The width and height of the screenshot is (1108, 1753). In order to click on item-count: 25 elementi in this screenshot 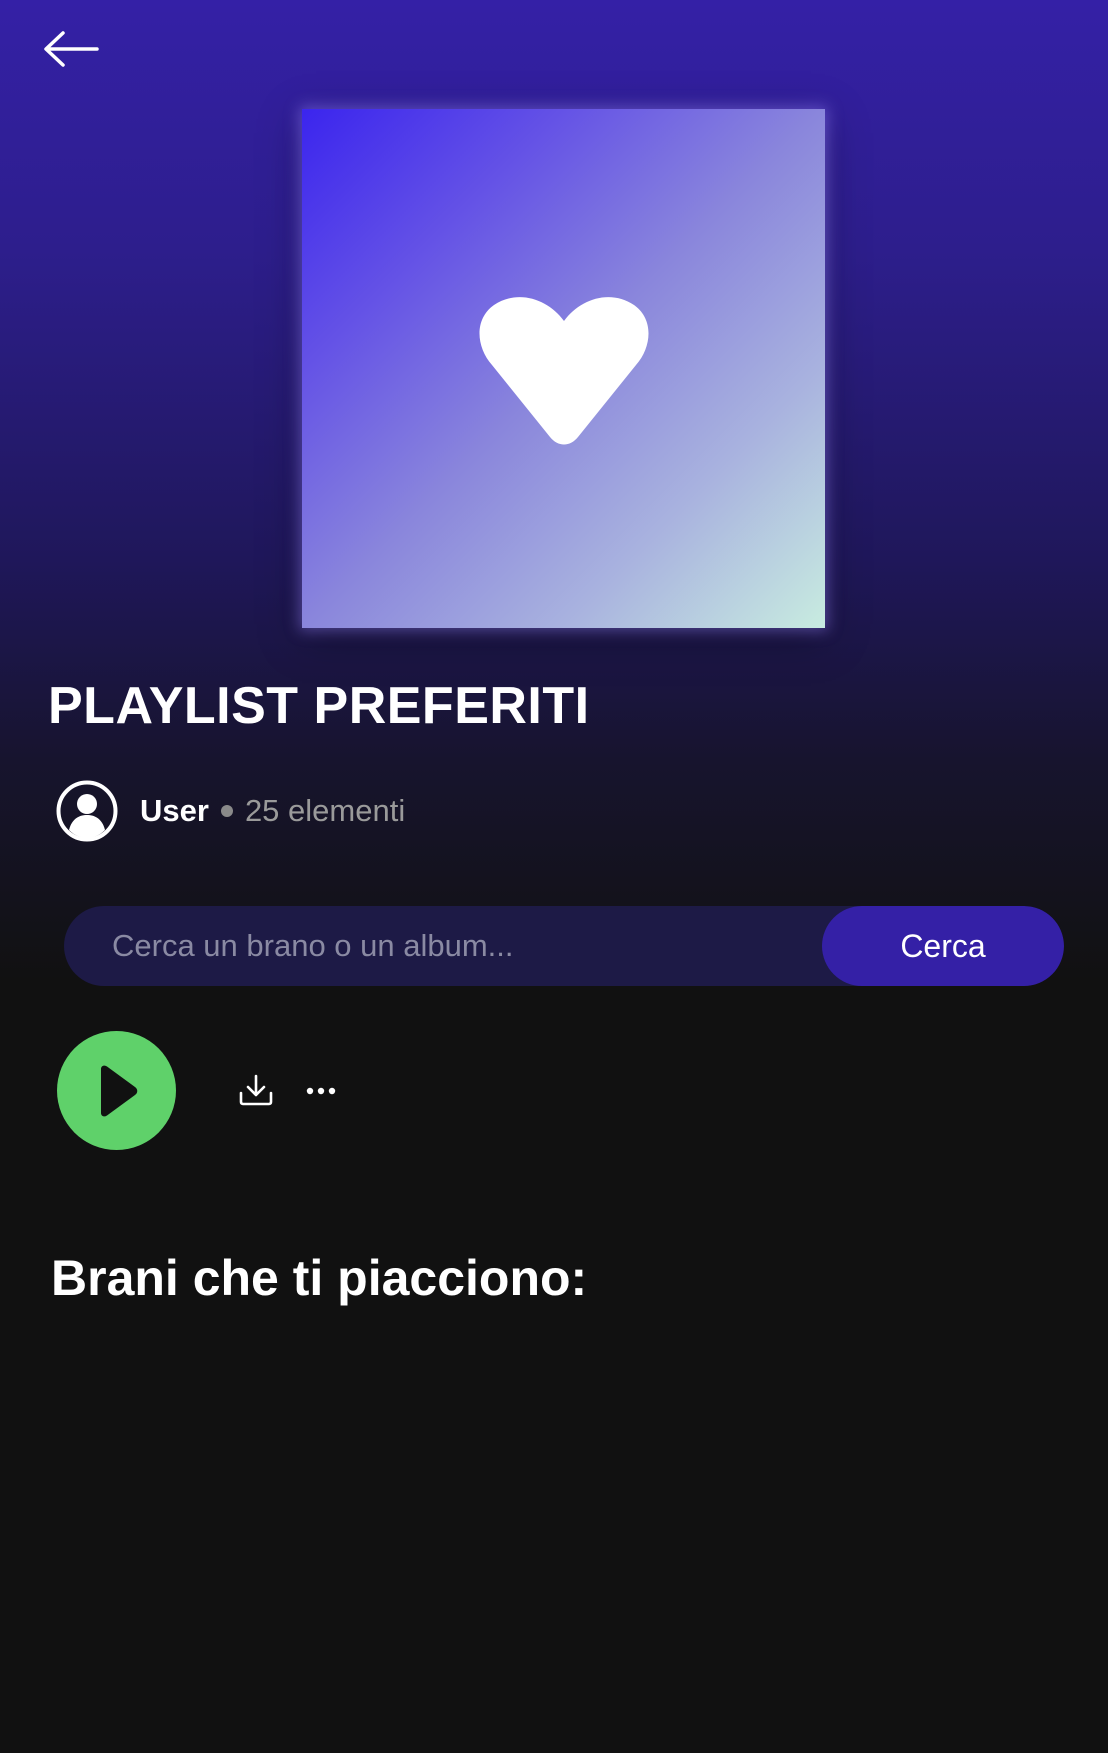, I will do `click(325, 810)`.